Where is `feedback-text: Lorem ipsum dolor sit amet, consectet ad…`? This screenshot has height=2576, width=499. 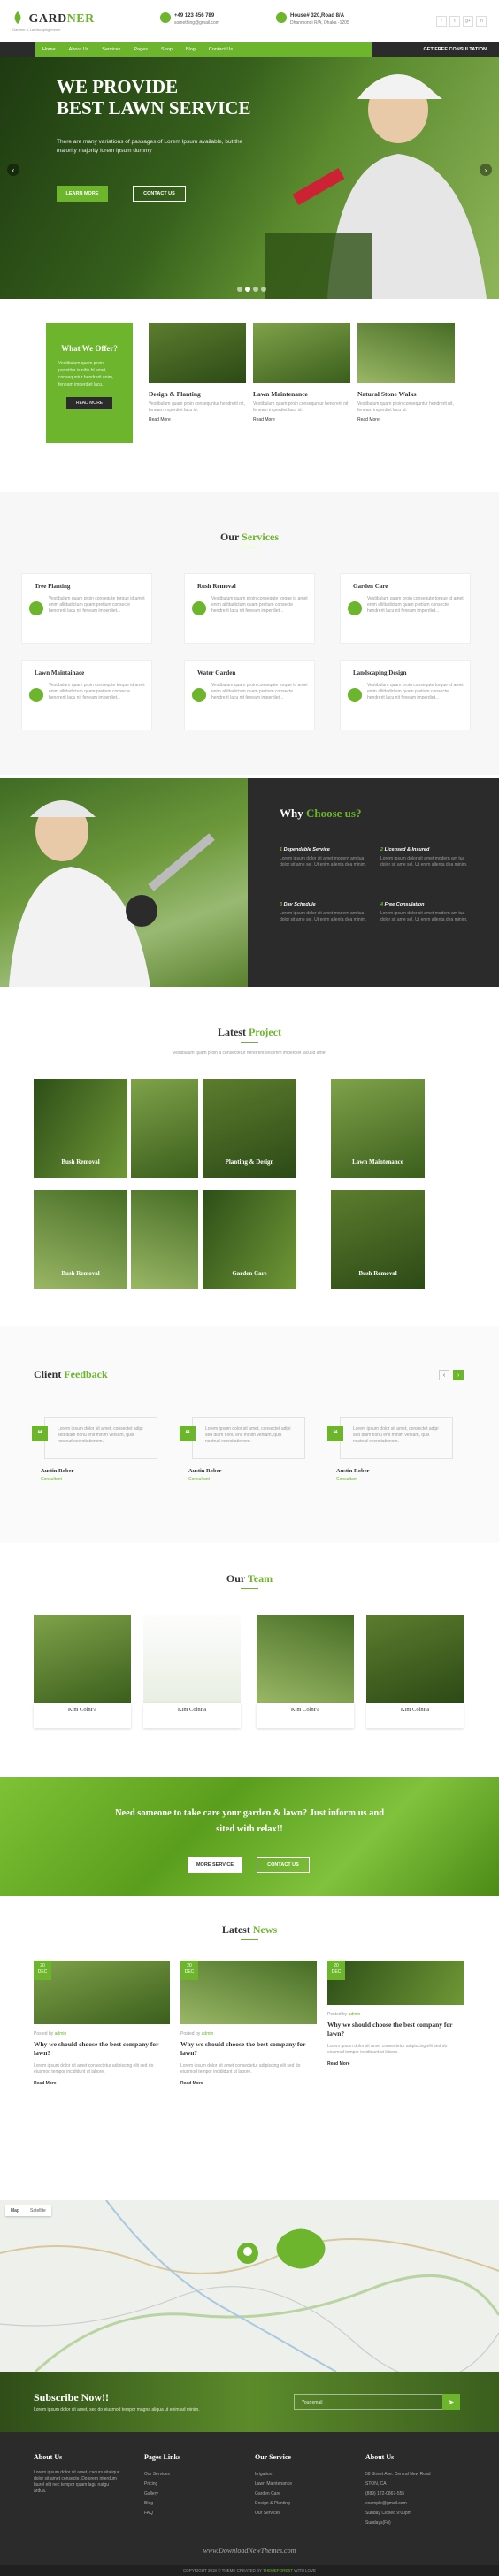 feedback-text: Lorem ipsum dolor sit amet, consectet ad… is located at coordinates (396, 1435).